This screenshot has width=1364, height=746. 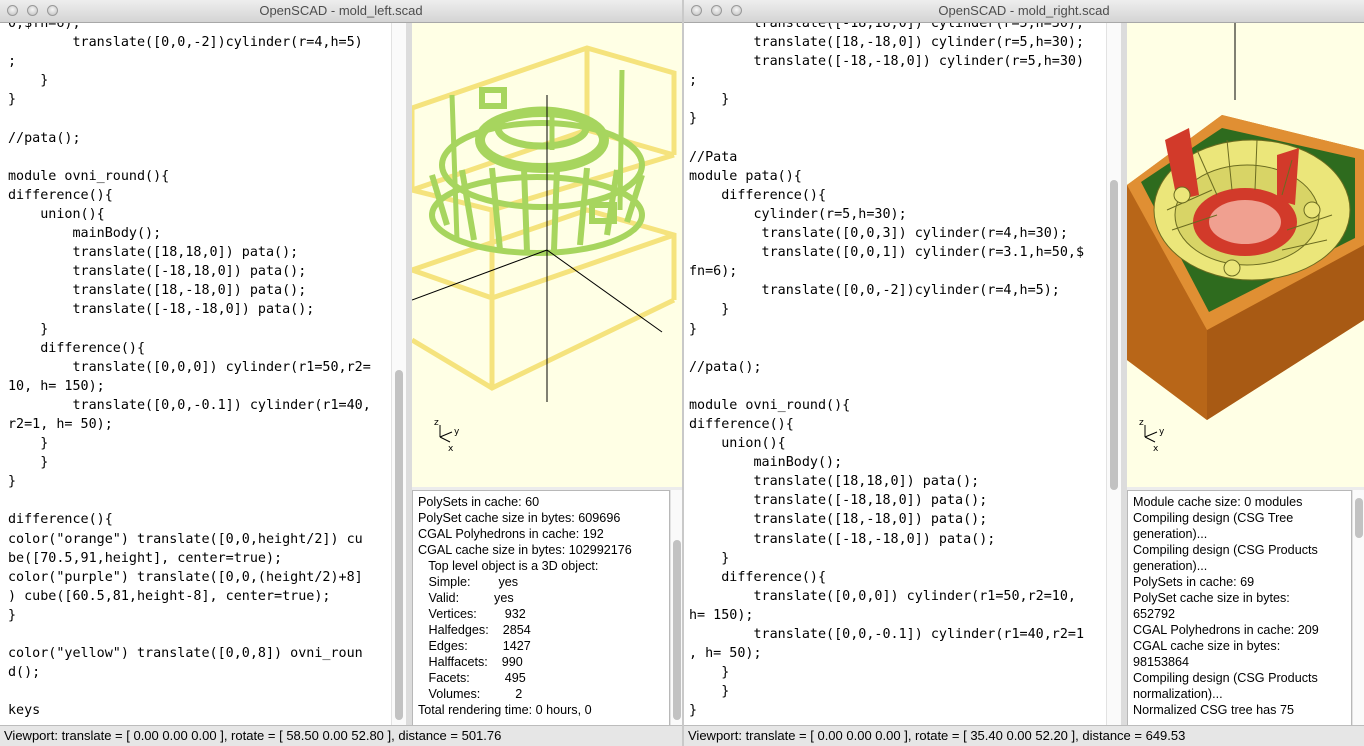 What do you see at coordinates (1213, 518) in the screenshot?
I see `console-line: Compiling design (CSG Tree` at bounding box center [1213, 518].